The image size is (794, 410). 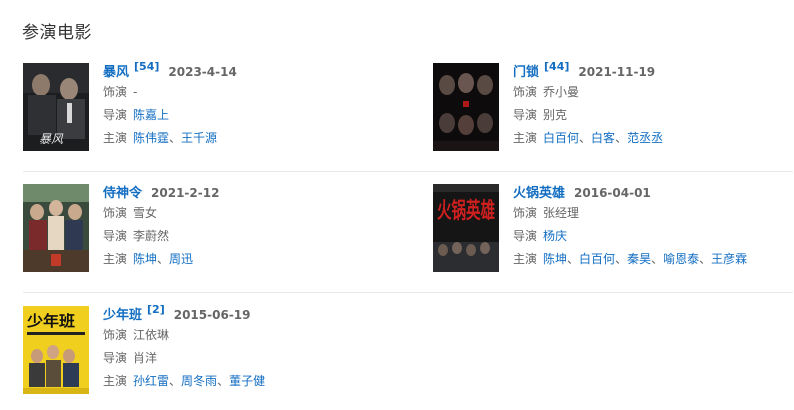 What do you see at coordinates (603, 138) in the screenshot?
I see `cast-link: 白客` at bounding box center [603, 138].